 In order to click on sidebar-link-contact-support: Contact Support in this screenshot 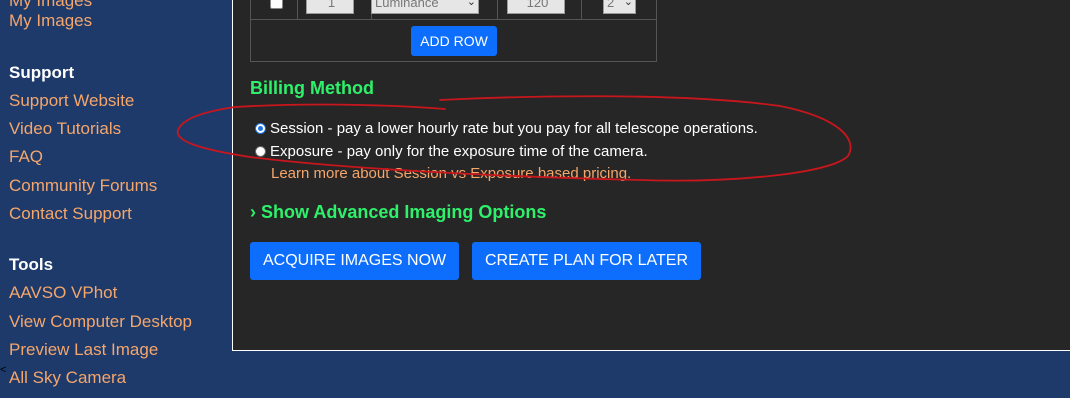, I will do `click(70, 214)`.